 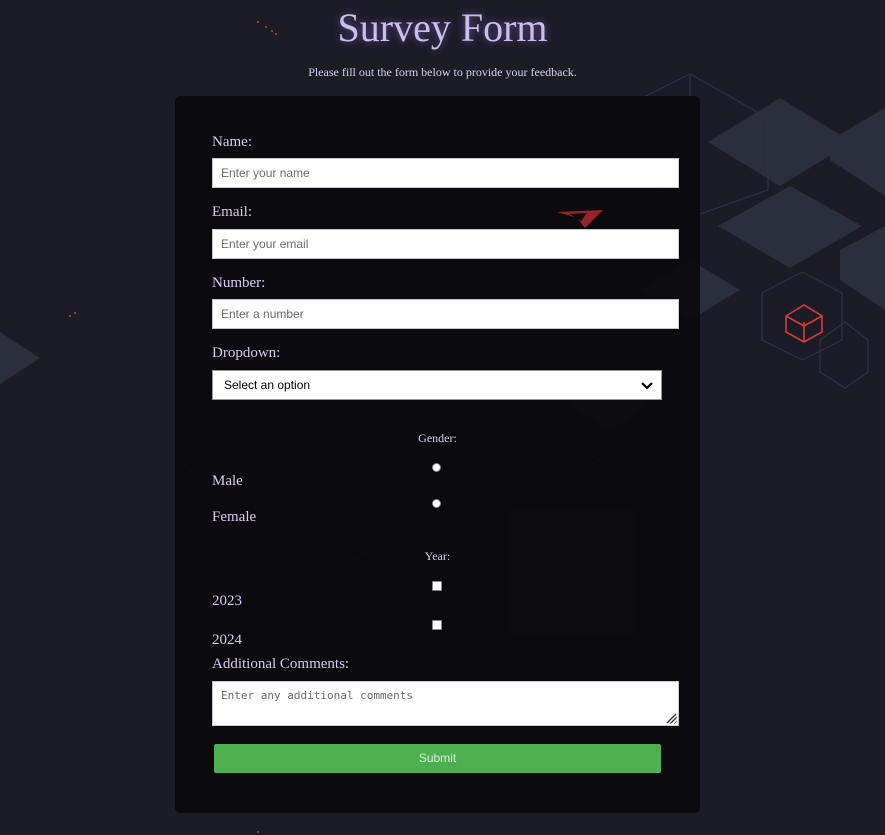 I want to click on gender-female-label: Female, so click(x=234, y=517).